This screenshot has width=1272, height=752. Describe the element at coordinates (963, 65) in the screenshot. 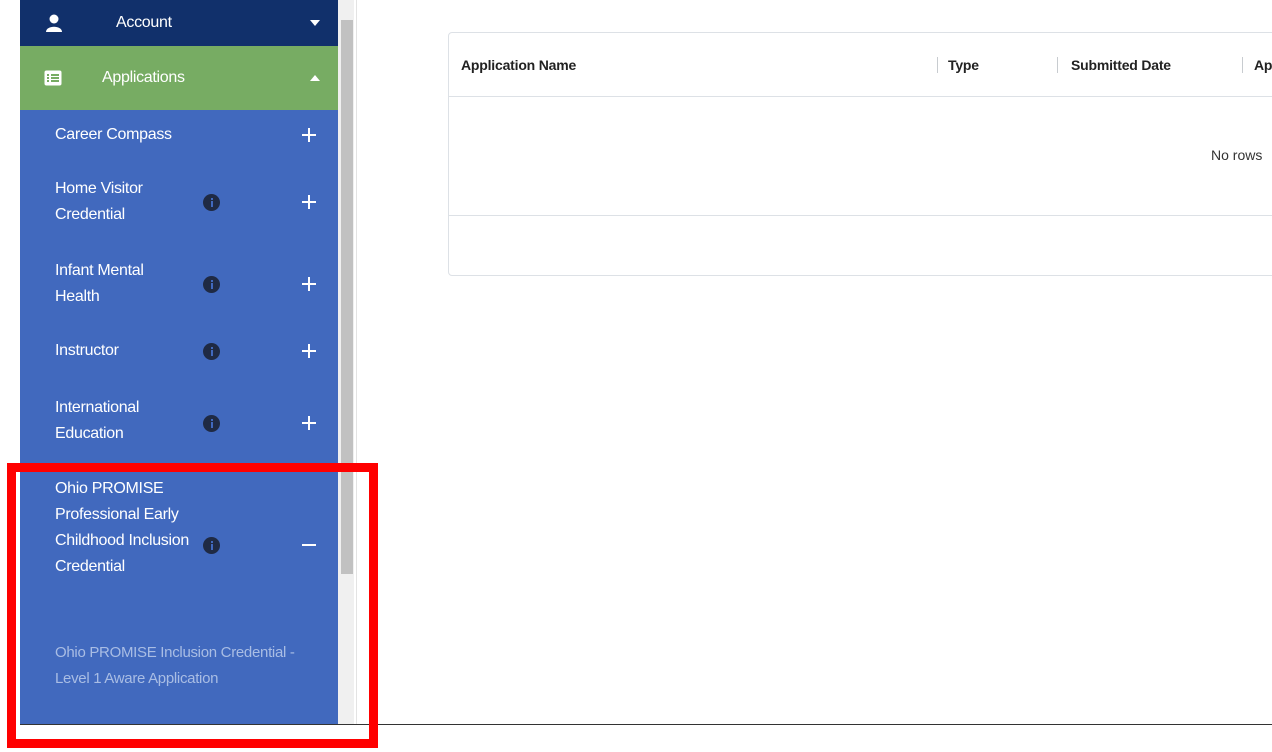

I see `column-type: Type` at that location.